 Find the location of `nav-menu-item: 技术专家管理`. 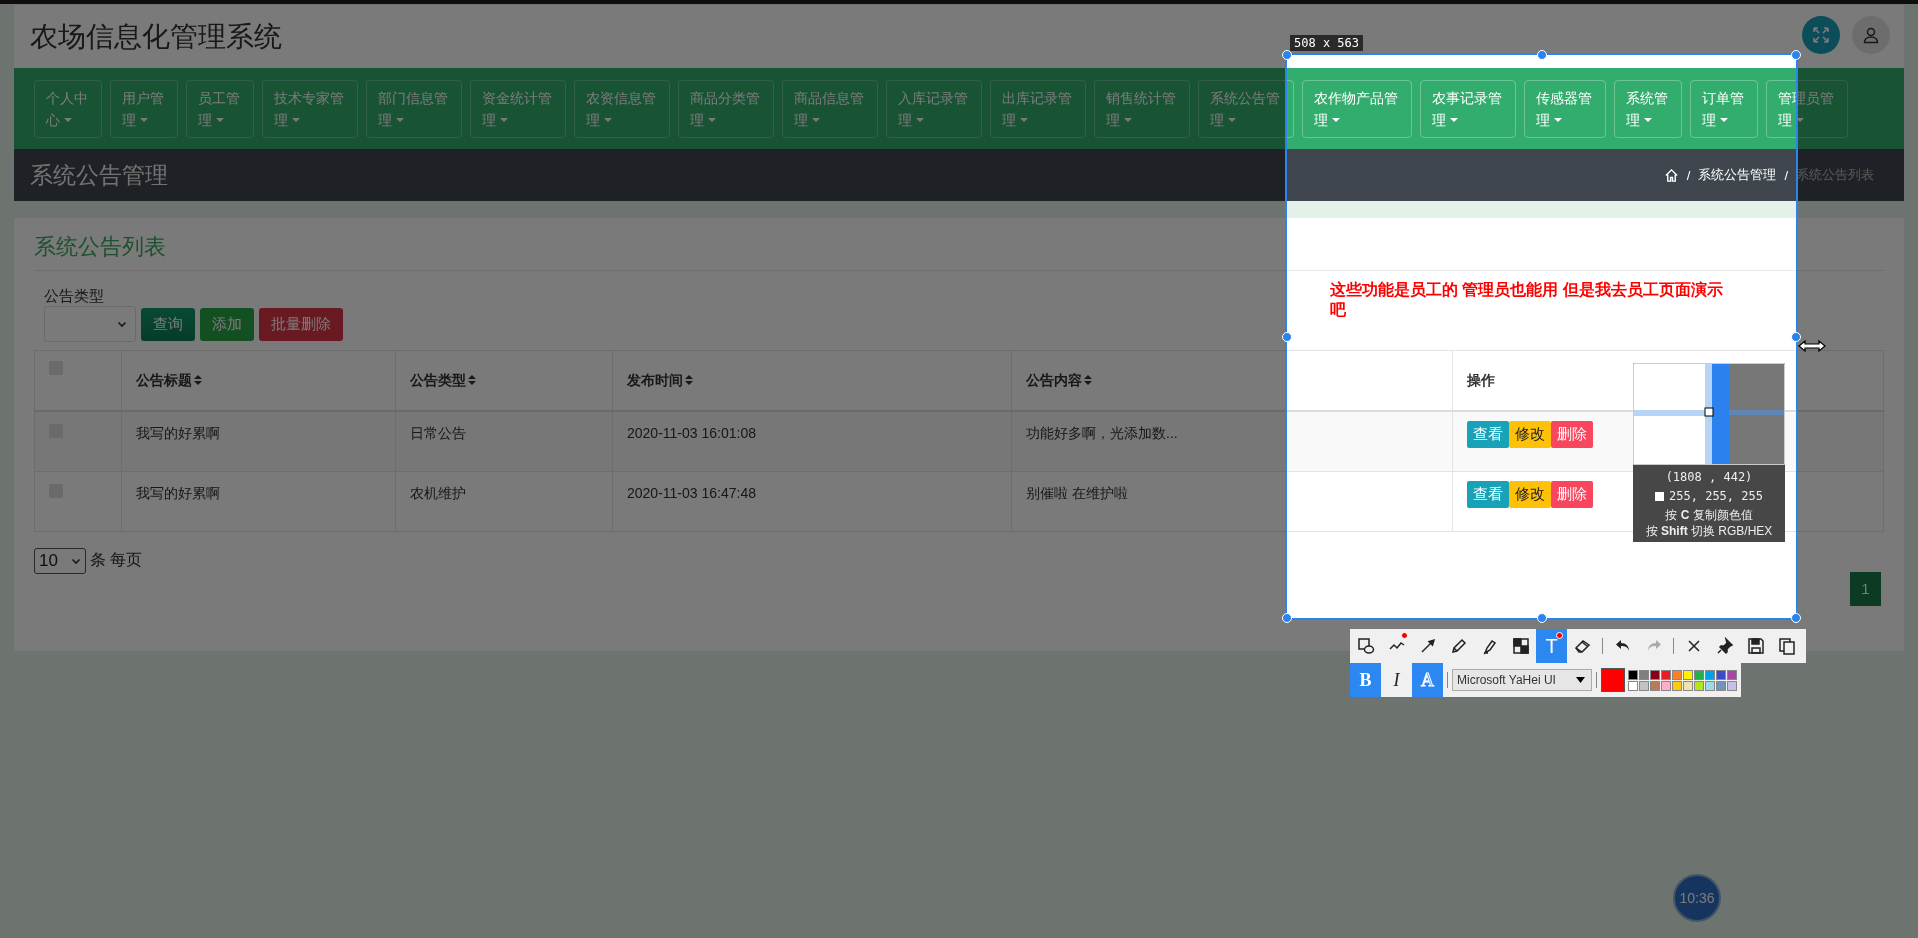

nav-menu-item: 技术专家管理 is located at coordinates (310, 109).